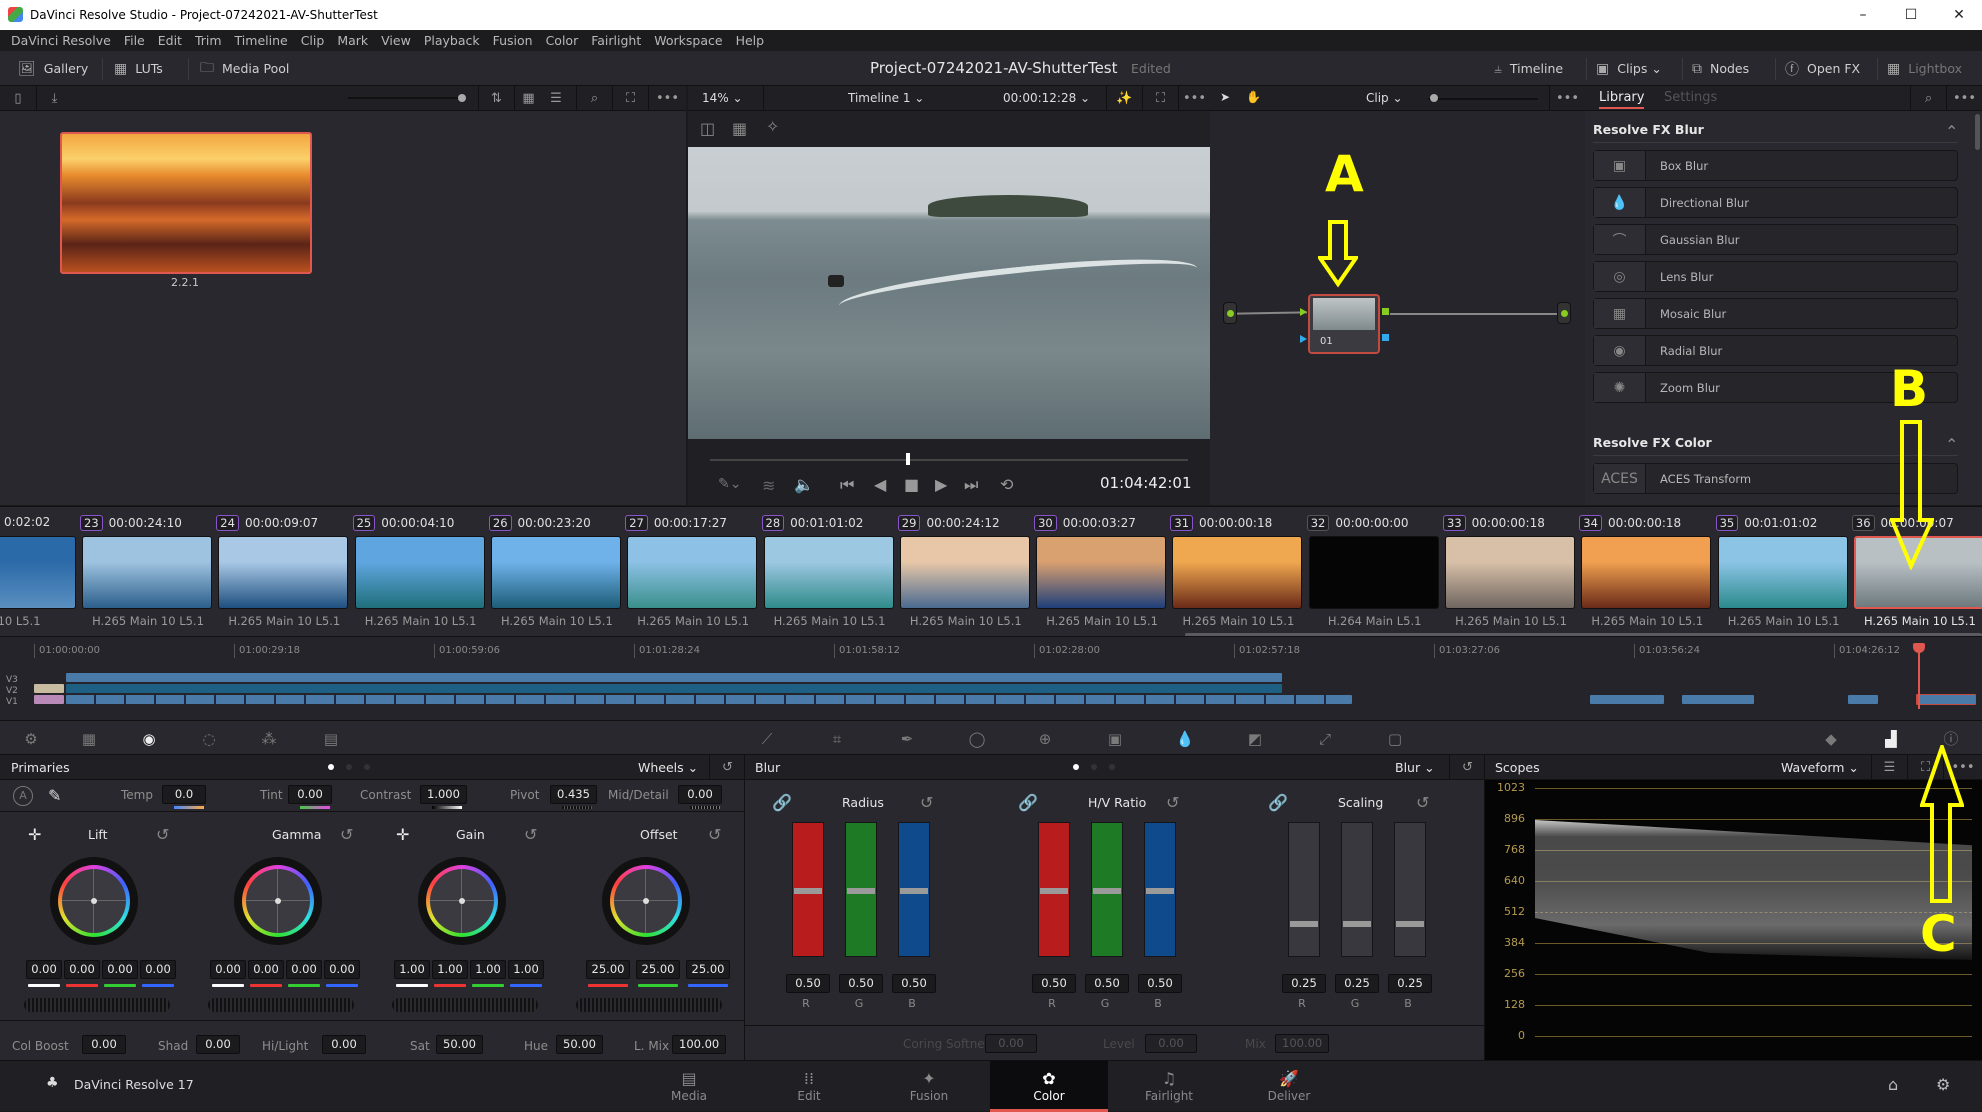 The width and height of the screenshot is (1982, 1112). Describe the element at coordinates (310, 794) in the screenshot. I see `param-tint-field: 0.00` at that location.